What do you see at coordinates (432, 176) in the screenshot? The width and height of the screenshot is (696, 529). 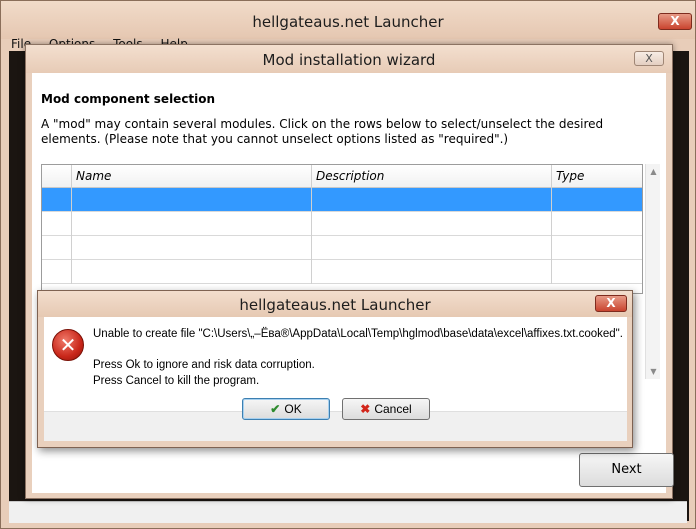 I see `column-header-description: Description` at bounding box center [432, 176].